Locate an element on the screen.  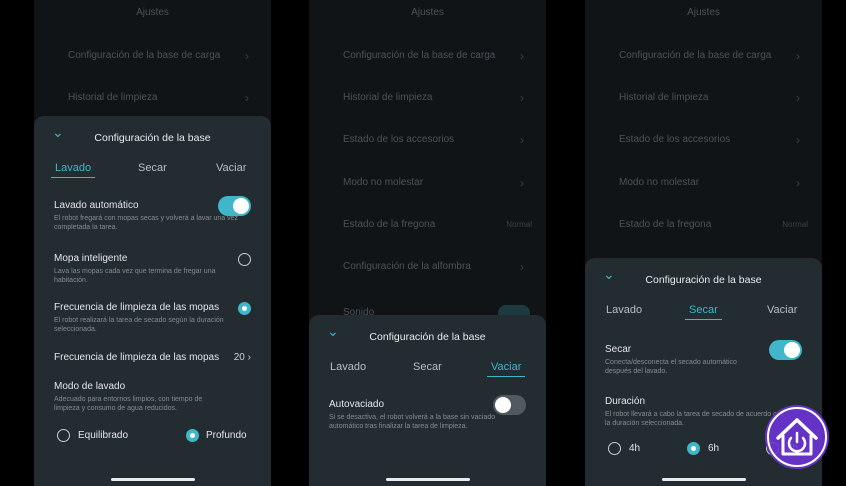
smart-mop-label: Mopa inteligente is located at coordinates (91, 258).